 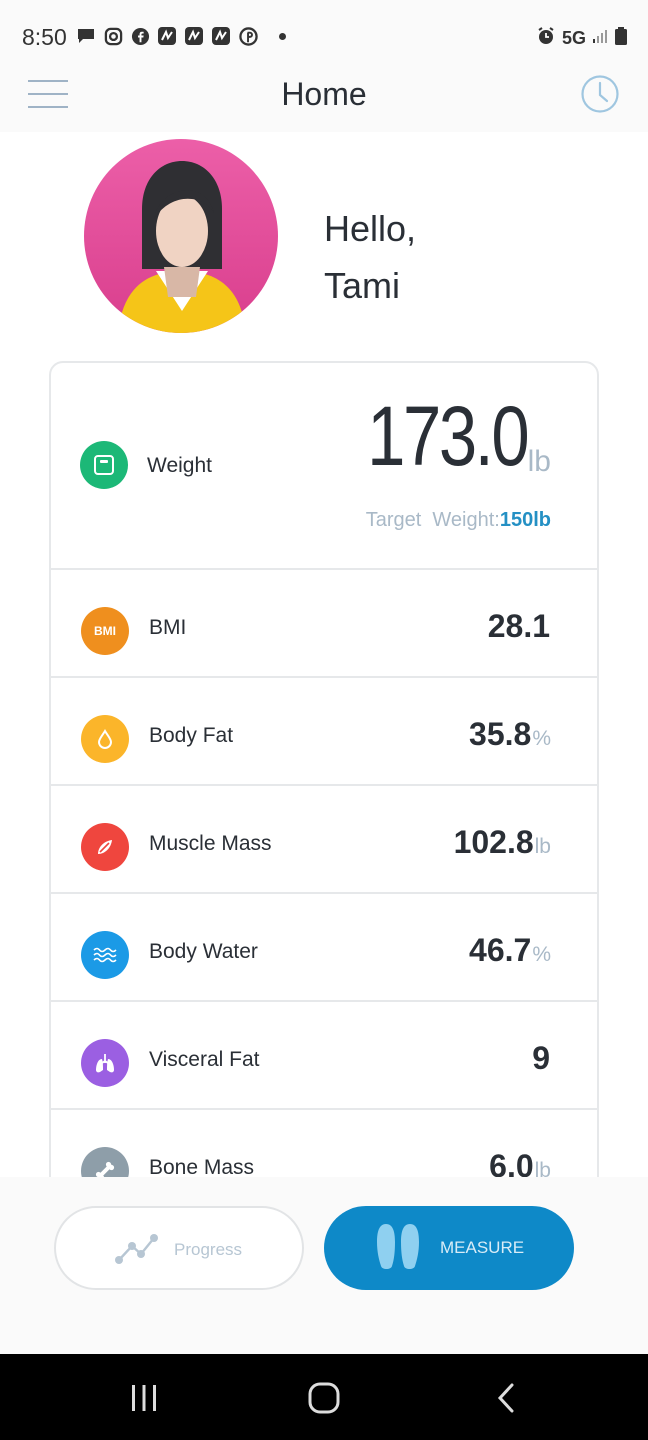 I want to click on metric-number: 46.7, so click(x=500, y=950).